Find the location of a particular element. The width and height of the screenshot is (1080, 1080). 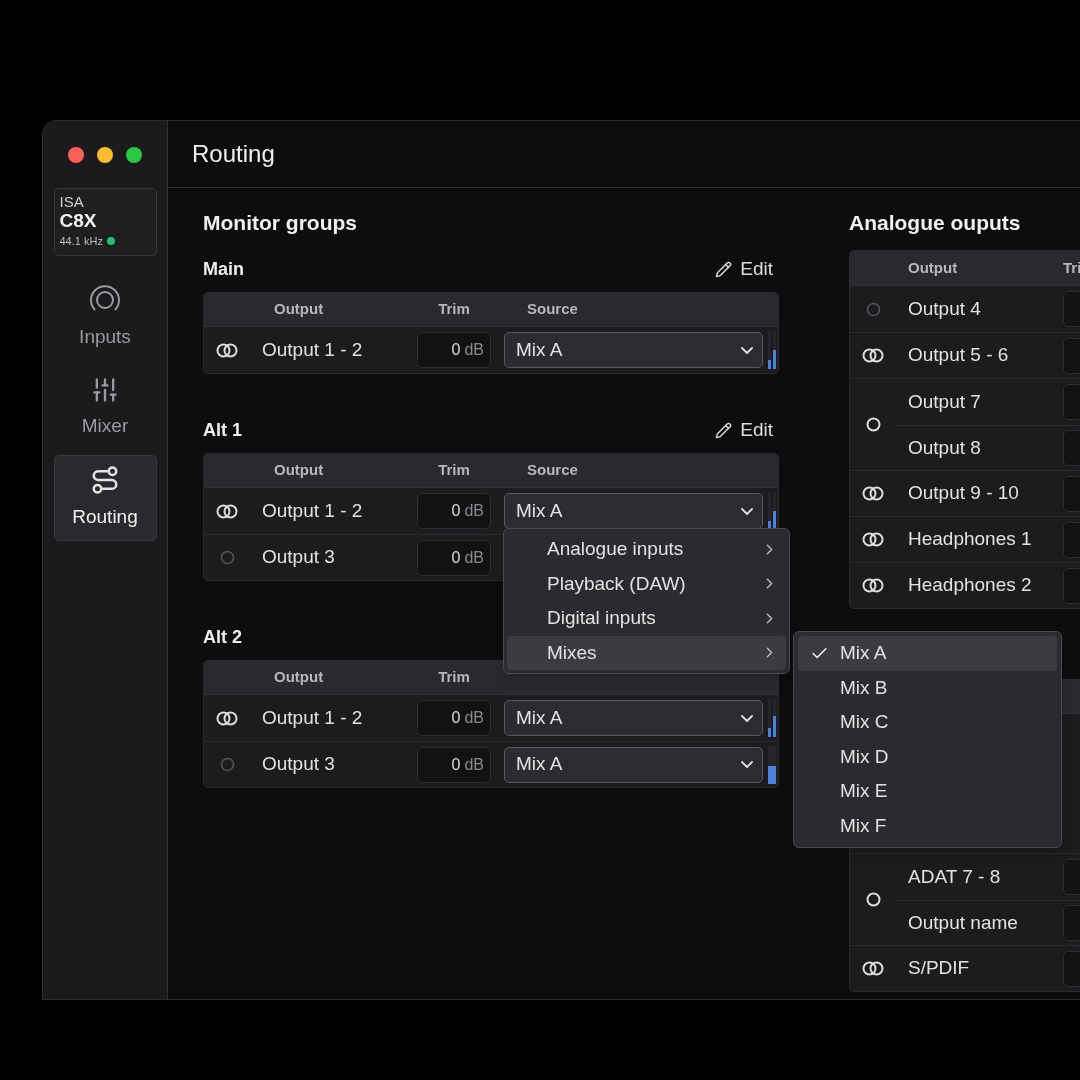

menu-item: Mix D is located at coordinates (927, 756).